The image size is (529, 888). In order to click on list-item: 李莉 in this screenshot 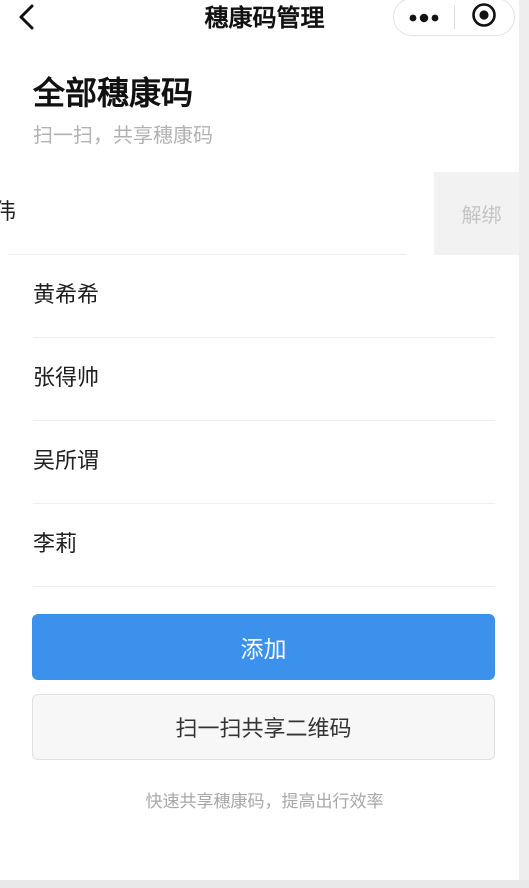, I will do `click(264, 545)`.